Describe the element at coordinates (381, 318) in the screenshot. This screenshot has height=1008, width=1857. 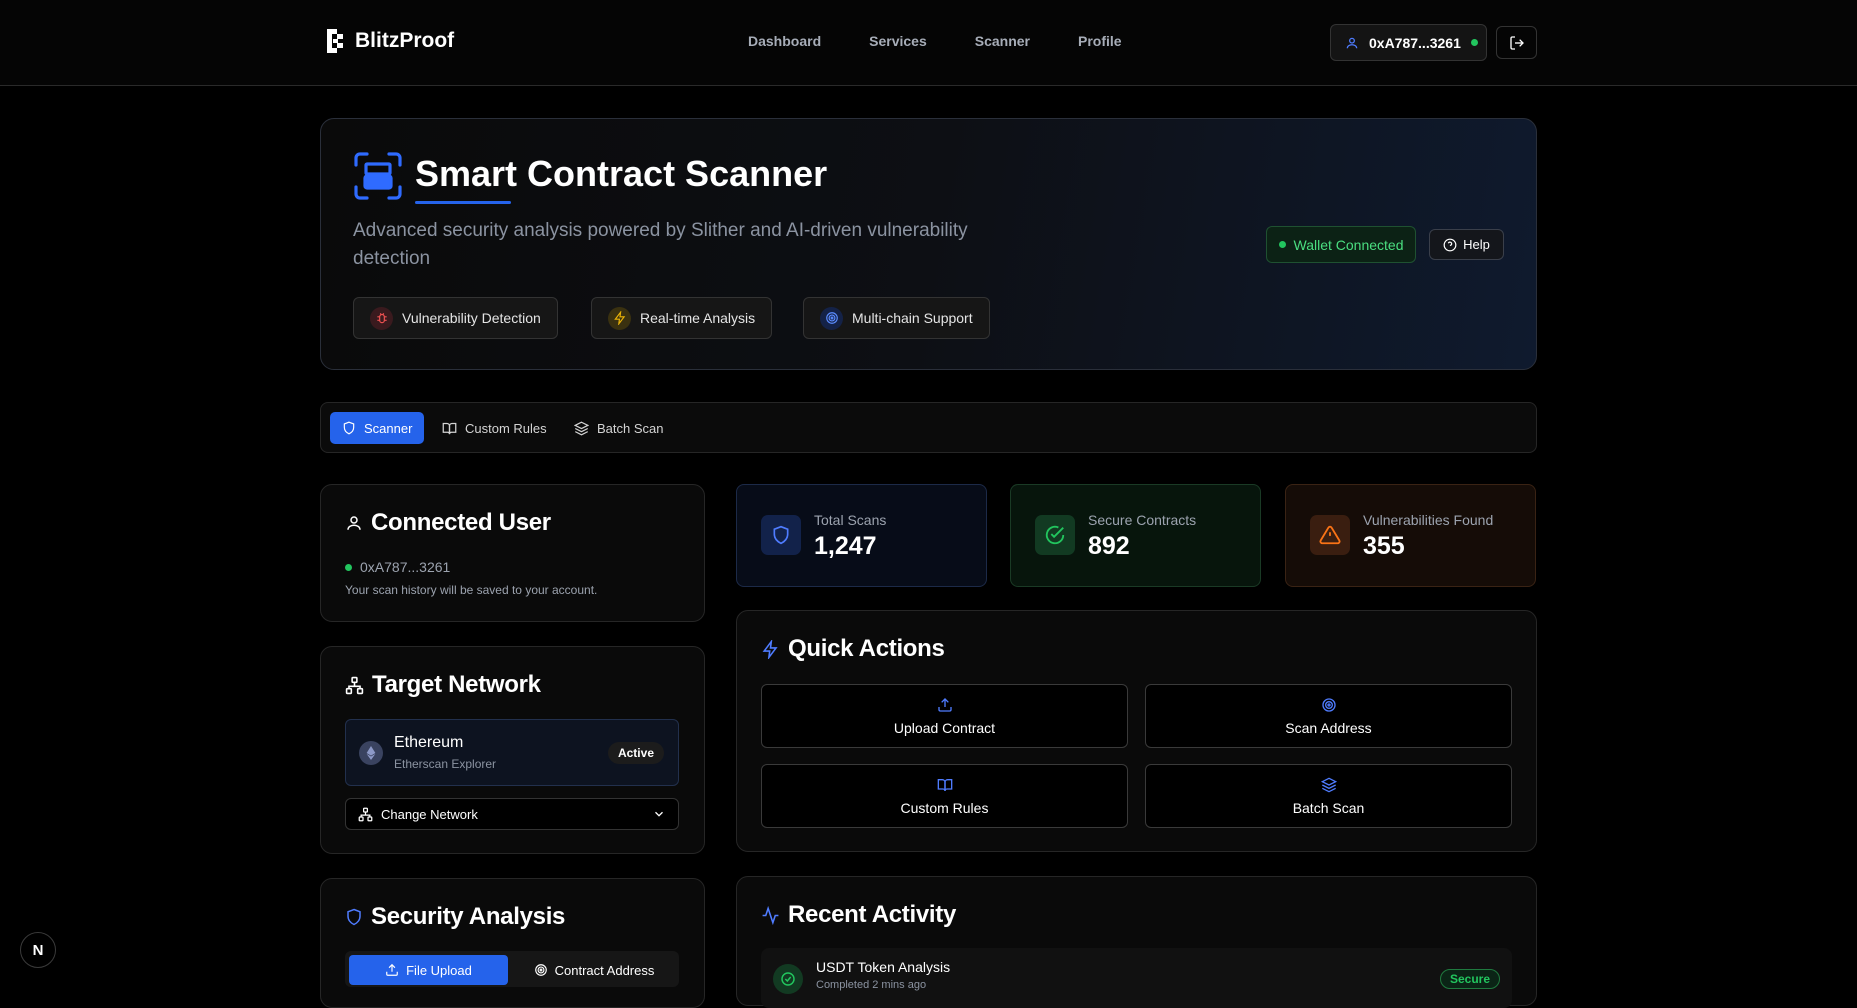
I see `bug-icon` at that location.